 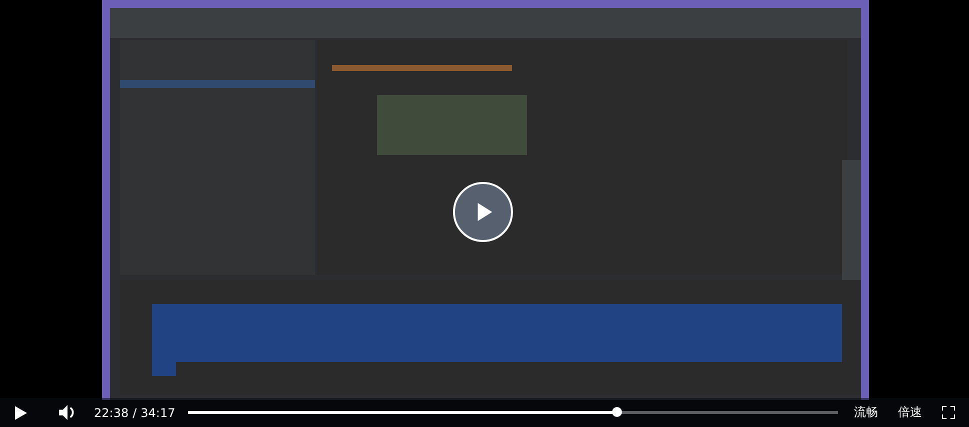 What do you see at coordinates (866, 412) in the screenshot?
I see `quality-button: 流畅` at bounding box center [866, 412].